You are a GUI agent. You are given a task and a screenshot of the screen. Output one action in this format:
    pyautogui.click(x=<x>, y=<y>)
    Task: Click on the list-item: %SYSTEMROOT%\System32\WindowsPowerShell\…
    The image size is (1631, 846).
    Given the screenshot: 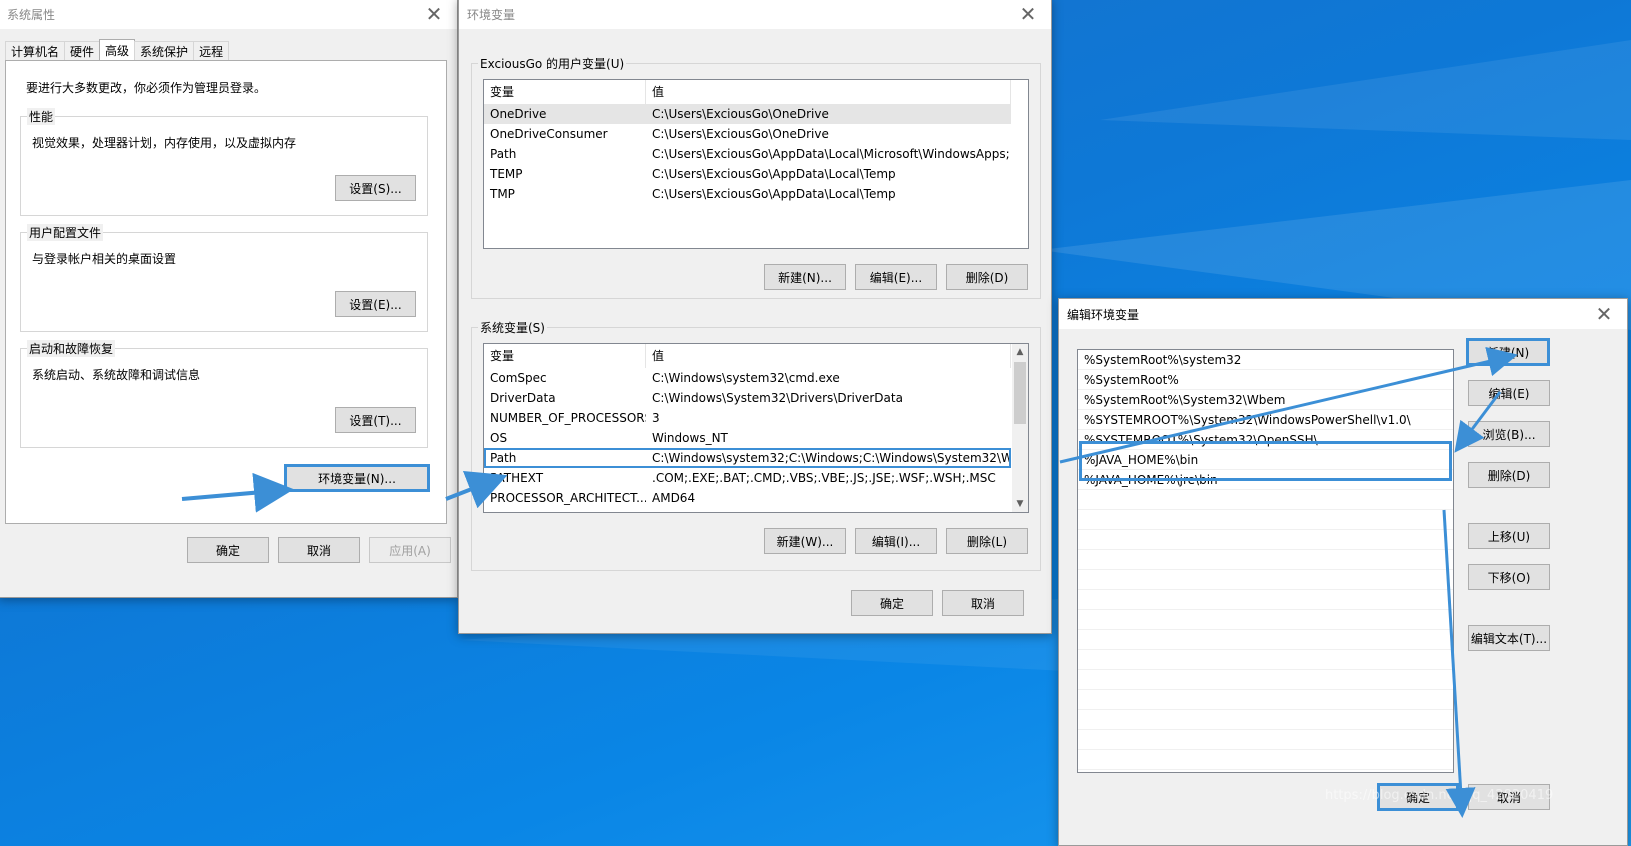 What is the action you would take?
    pyautogui.click(x=1265, y=420)
    